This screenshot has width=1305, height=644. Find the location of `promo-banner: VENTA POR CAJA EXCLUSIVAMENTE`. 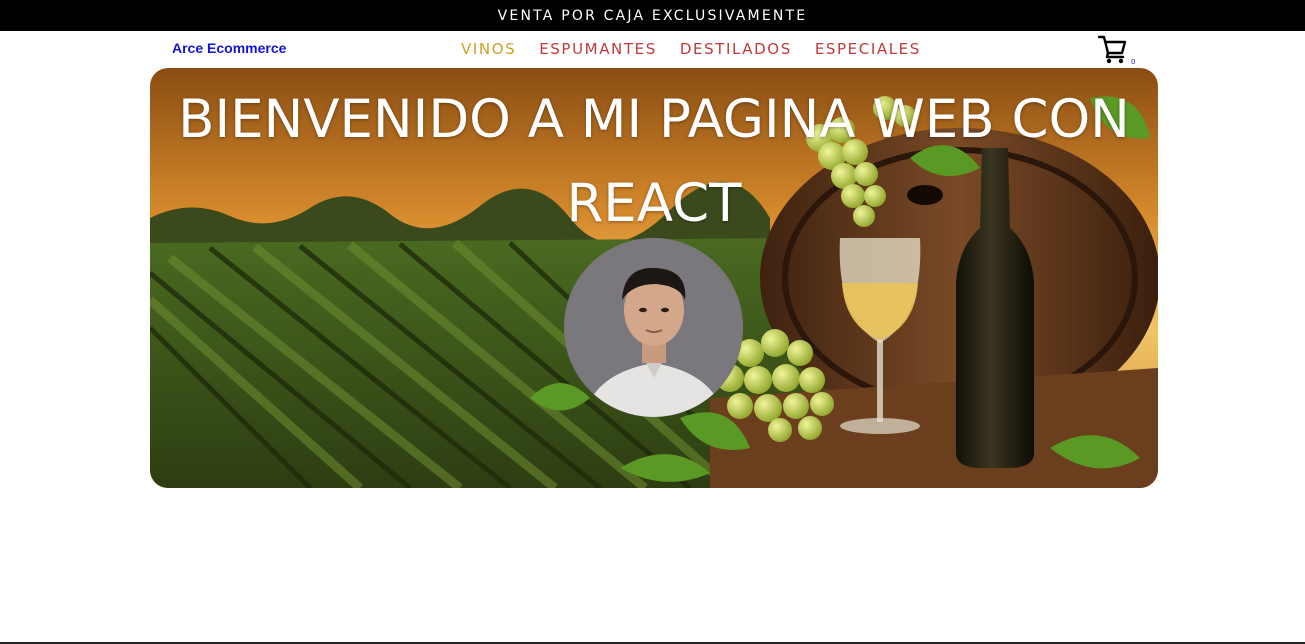

promo-banner: VENTA POR CAJA EXCLUSIVAMENTE is located at coordinates (652, 15).